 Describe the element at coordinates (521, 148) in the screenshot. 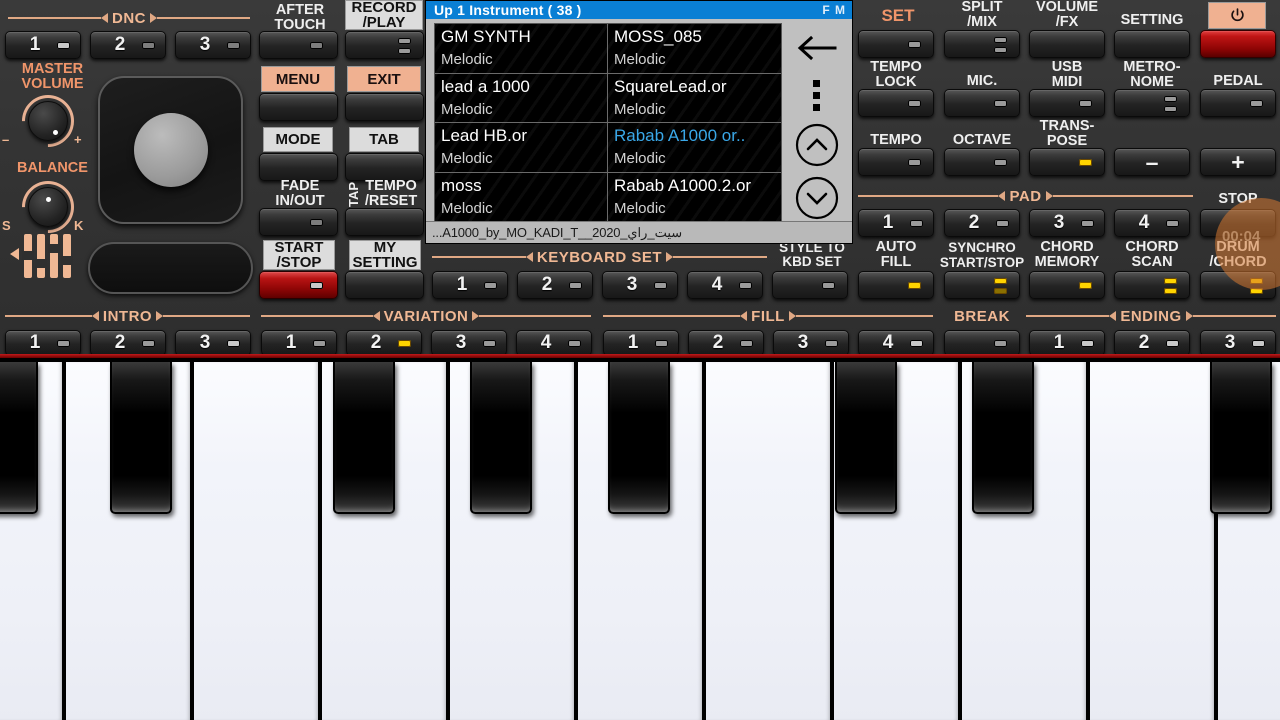

I see `list-item: Lead HB.or Melodic` at that location.